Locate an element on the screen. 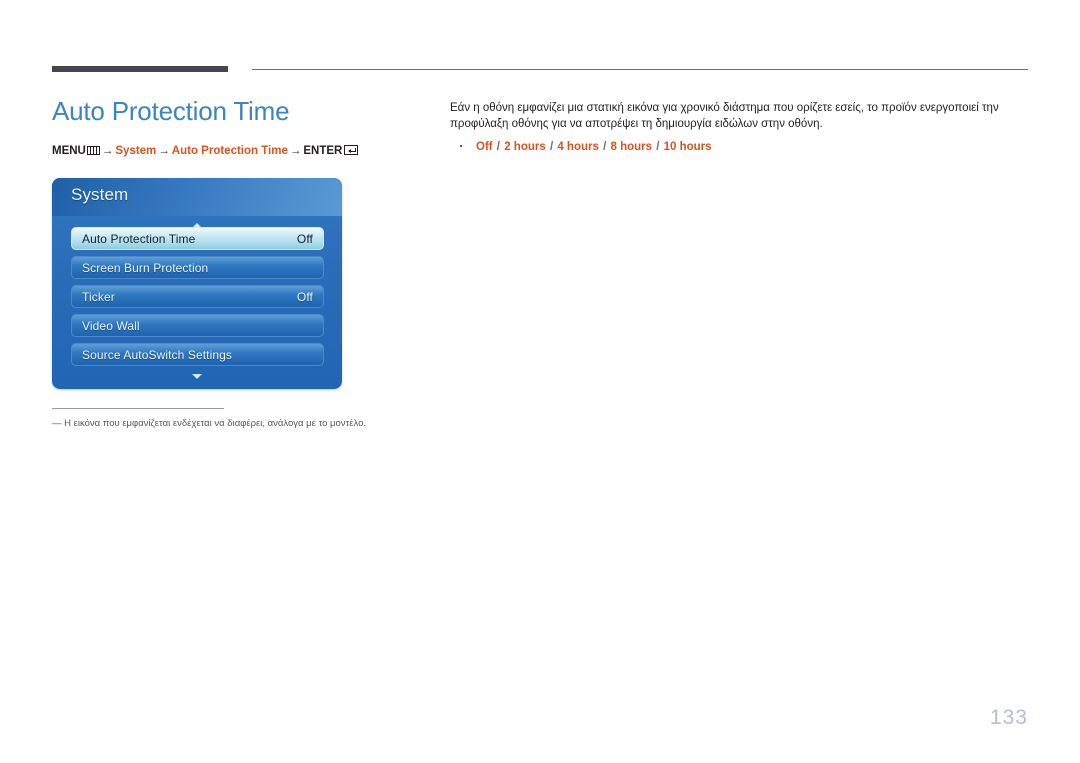 The image size is (1080, 763). option-value: 10 hours is located at coordinates (687, 147).